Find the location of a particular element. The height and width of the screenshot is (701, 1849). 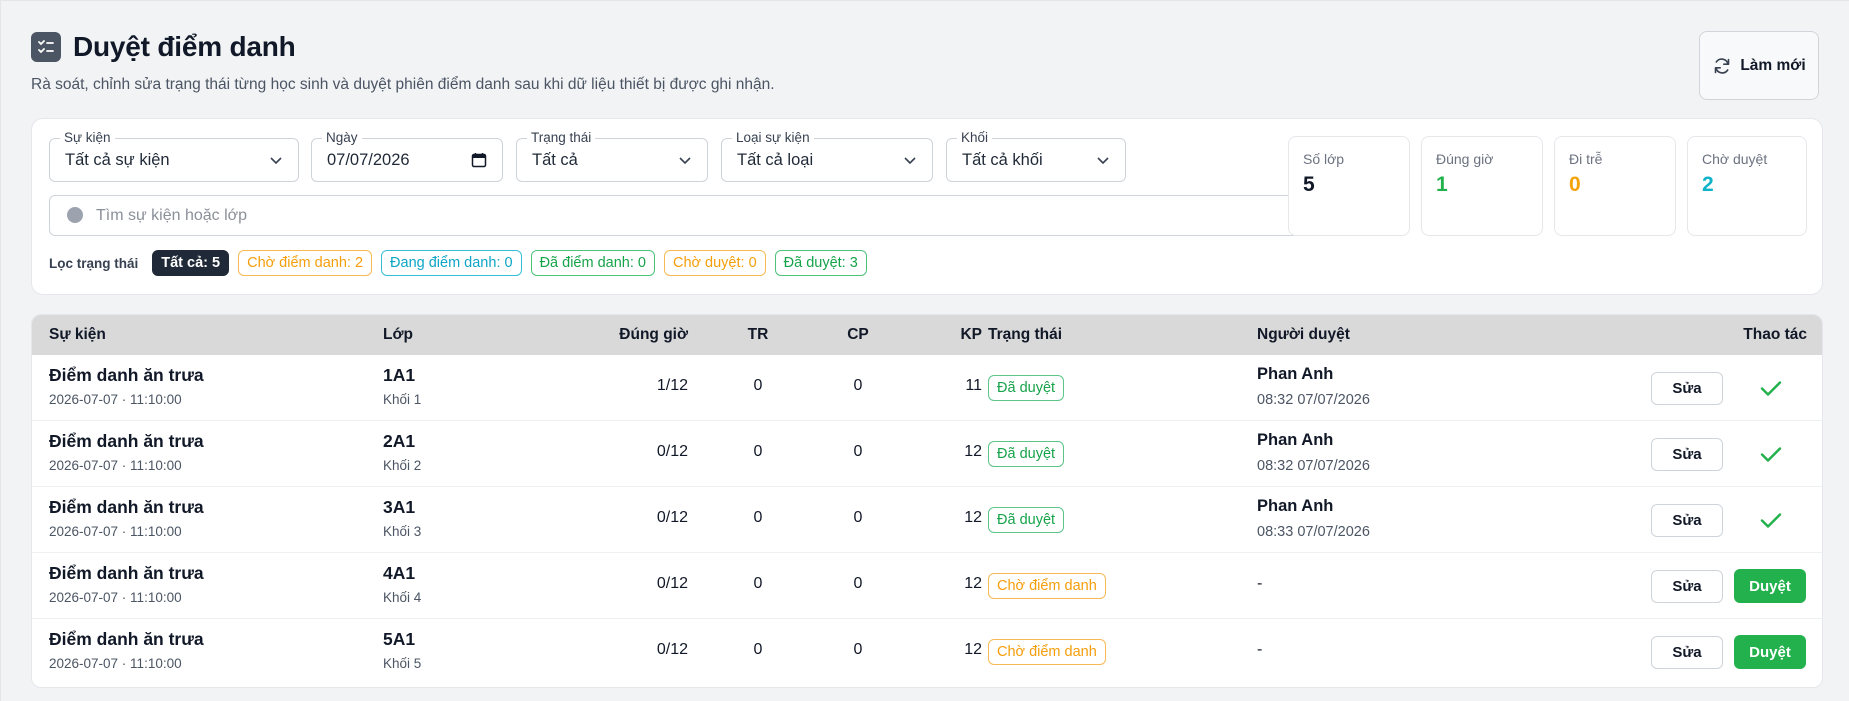

grade-select-label: Khối is located at coordinates (975, 138).